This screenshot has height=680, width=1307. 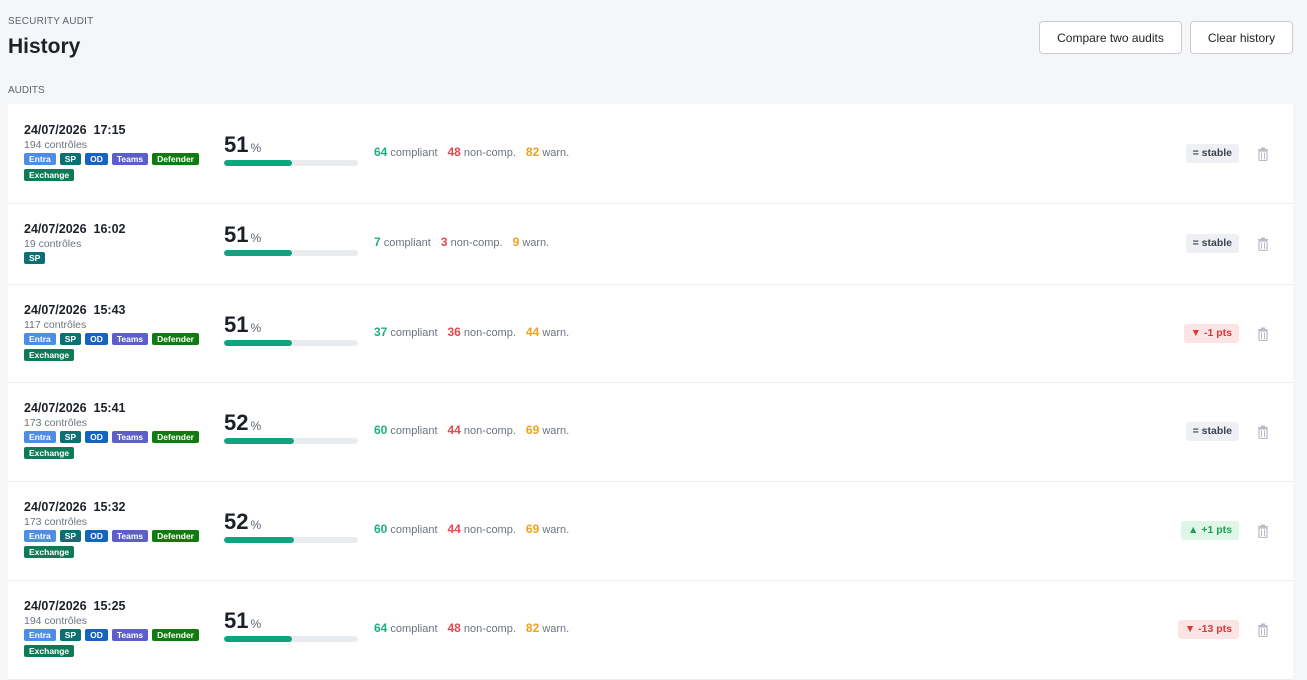 I want to click on noncompliant-count: 48, so click(x=454, y=628).